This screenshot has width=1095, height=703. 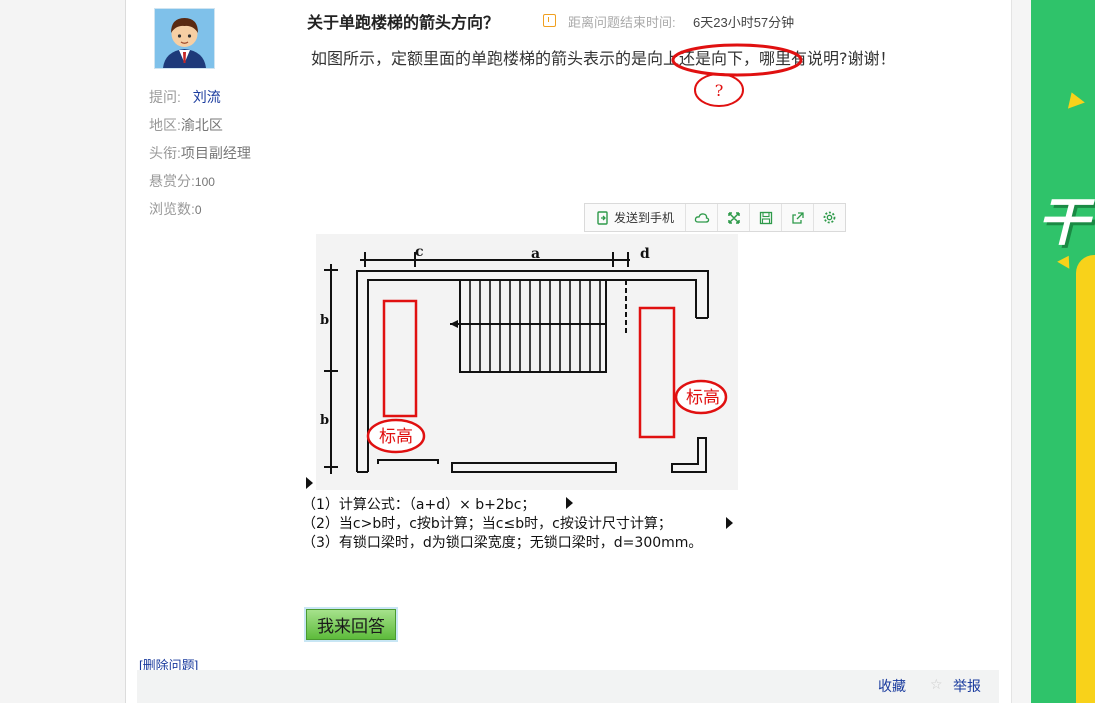 What do you see at coordinates (207, 97) in the screenshot?
I see `asker-name-link: 刘流` at bounding box center [207, 97].